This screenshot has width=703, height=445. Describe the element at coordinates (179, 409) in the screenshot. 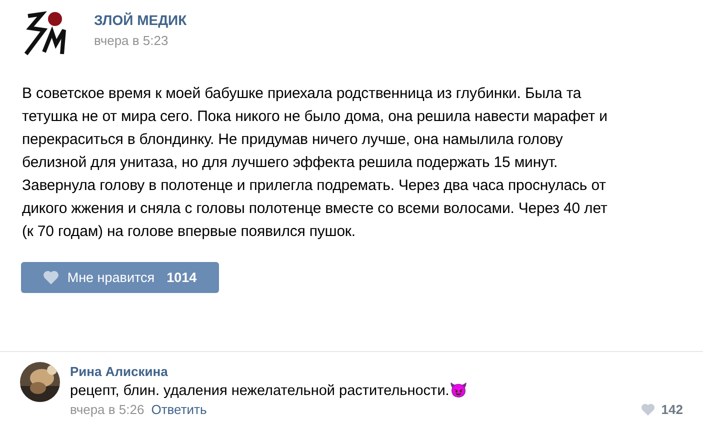

I see `reply-link: Ответить` at that location.